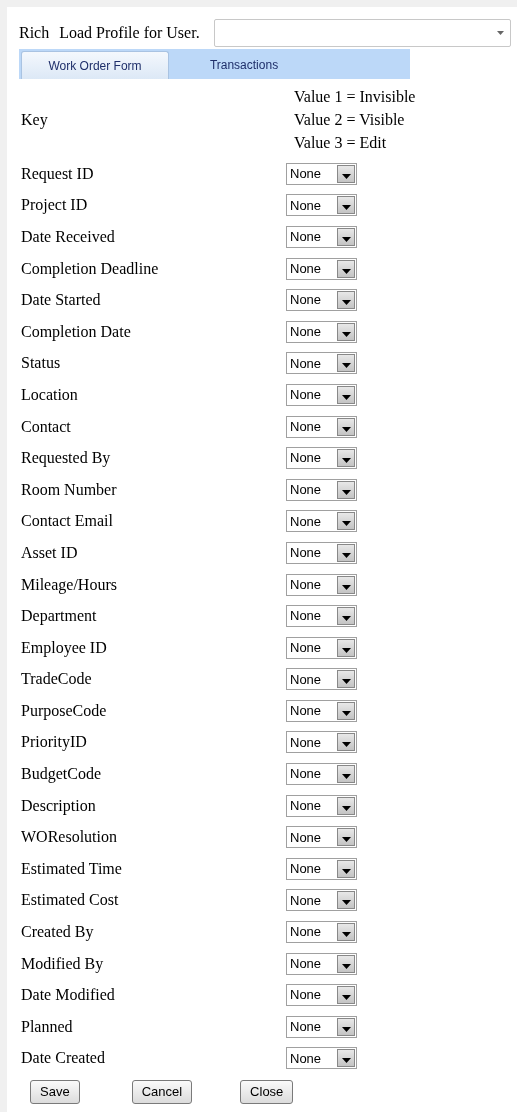  Describe the element at coordinates (267, 1092) in the screenshot. I see `form-button: Close` at that location.